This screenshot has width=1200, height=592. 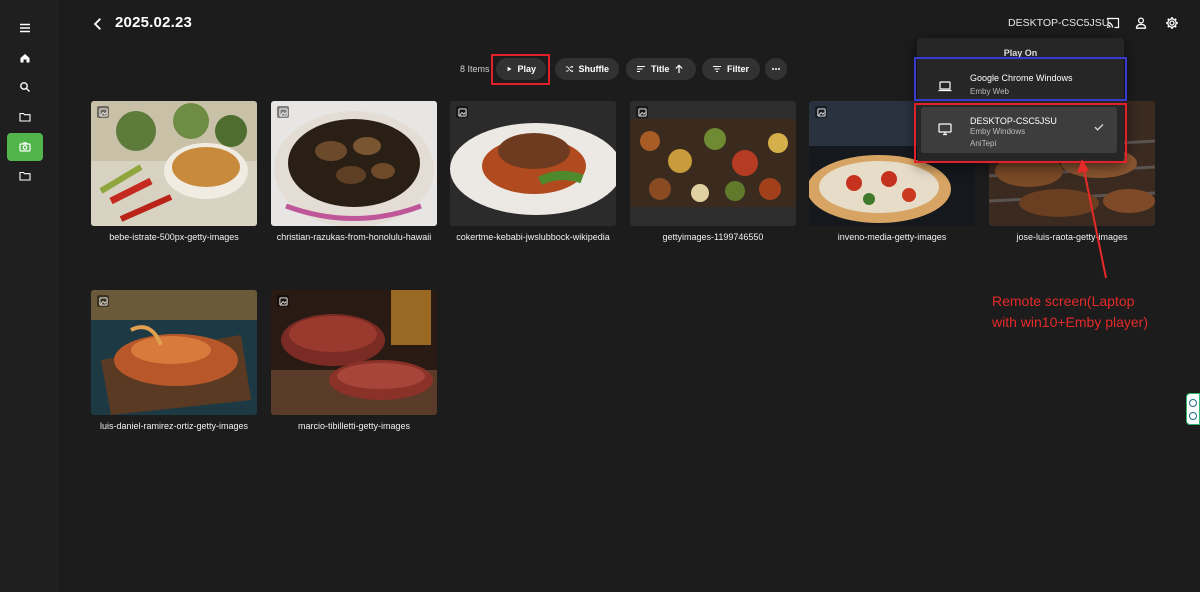 What do you see at coordinates (1063, 301) in the screenshot?
I see `annotation-line: Remote screen(Laptop` at bounding box center [1063, 301].